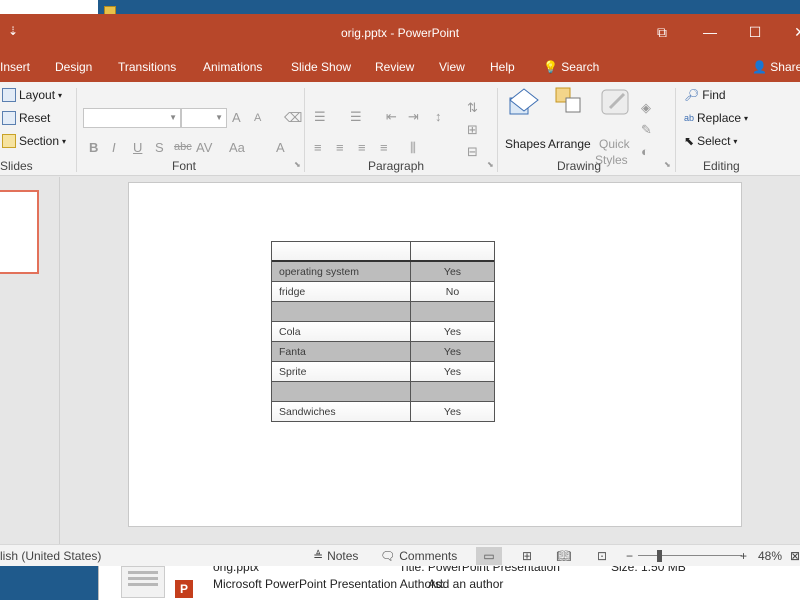 This screenshot has width=800, height=600. What do you see at coordinates (394, 67) in the screenshot?
I see `tab-review: Review` at bounding box center [394, 67].